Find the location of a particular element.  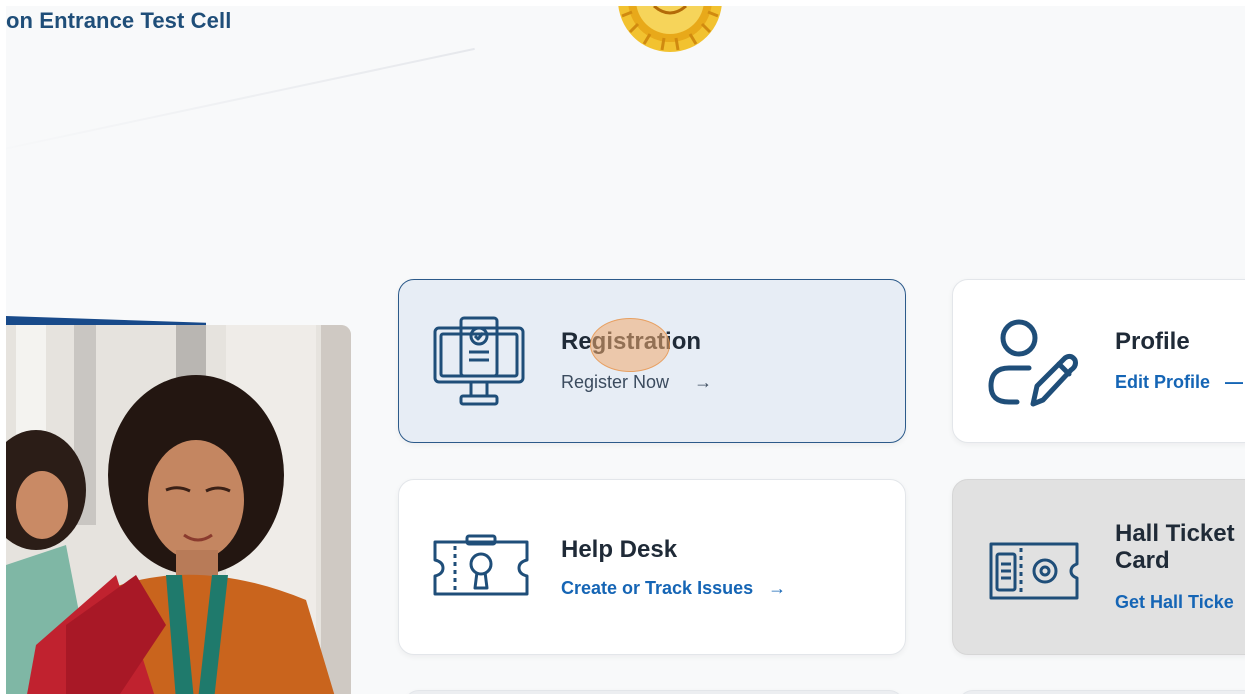

link-label: Register Now is located at coordinates (615, 382).